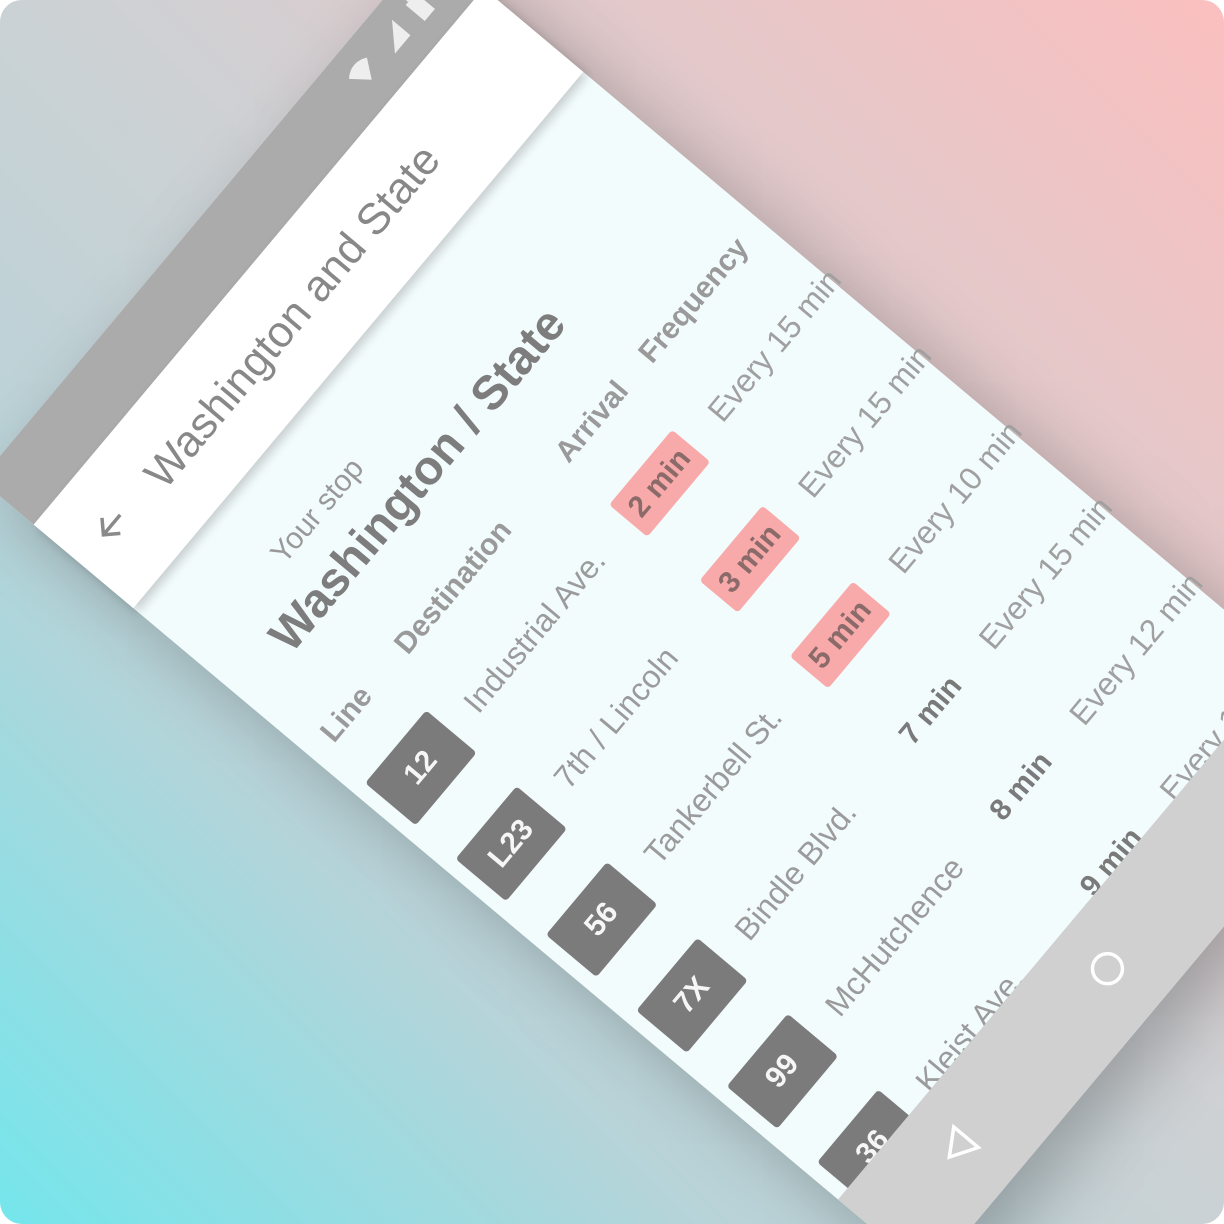 Image resolution: width=1224 pixels, height=1224 pixels. I want to click on line-badge: 7X, so click(692, 995).